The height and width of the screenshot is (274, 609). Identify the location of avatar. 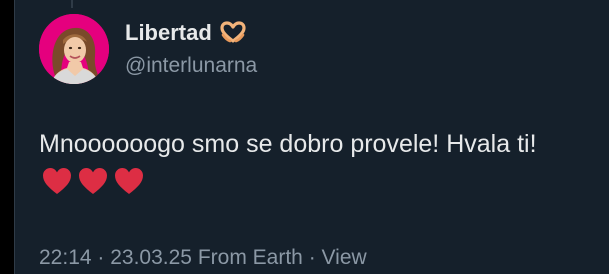
(74, 49).